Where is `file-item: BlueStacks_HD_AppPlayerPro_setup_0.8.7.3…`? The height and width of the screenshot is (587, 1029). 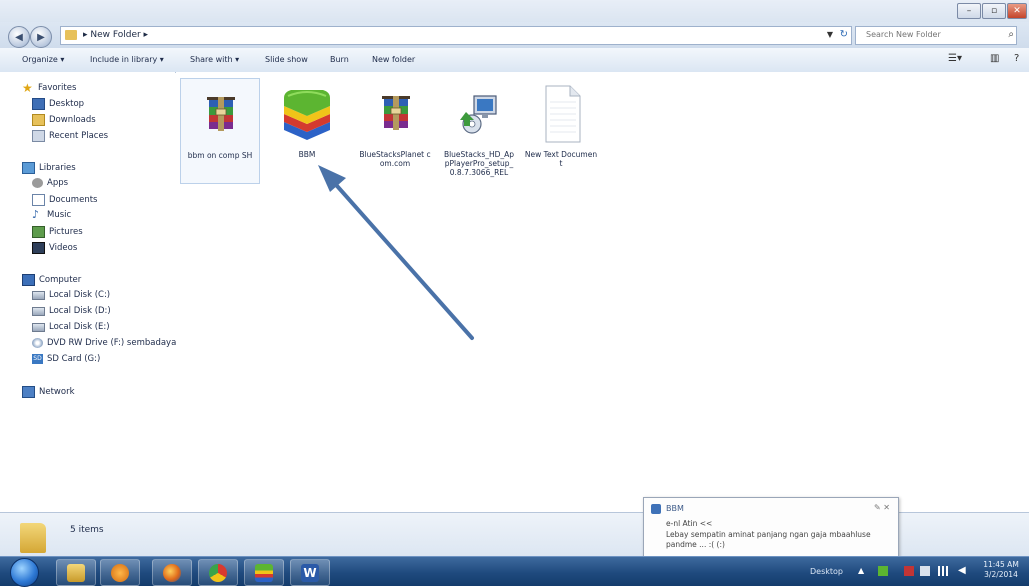 file-item: BlueStacks_HD_AppPlayerPro_setup_0.8.7.3… is located at coordinates (479, 130).